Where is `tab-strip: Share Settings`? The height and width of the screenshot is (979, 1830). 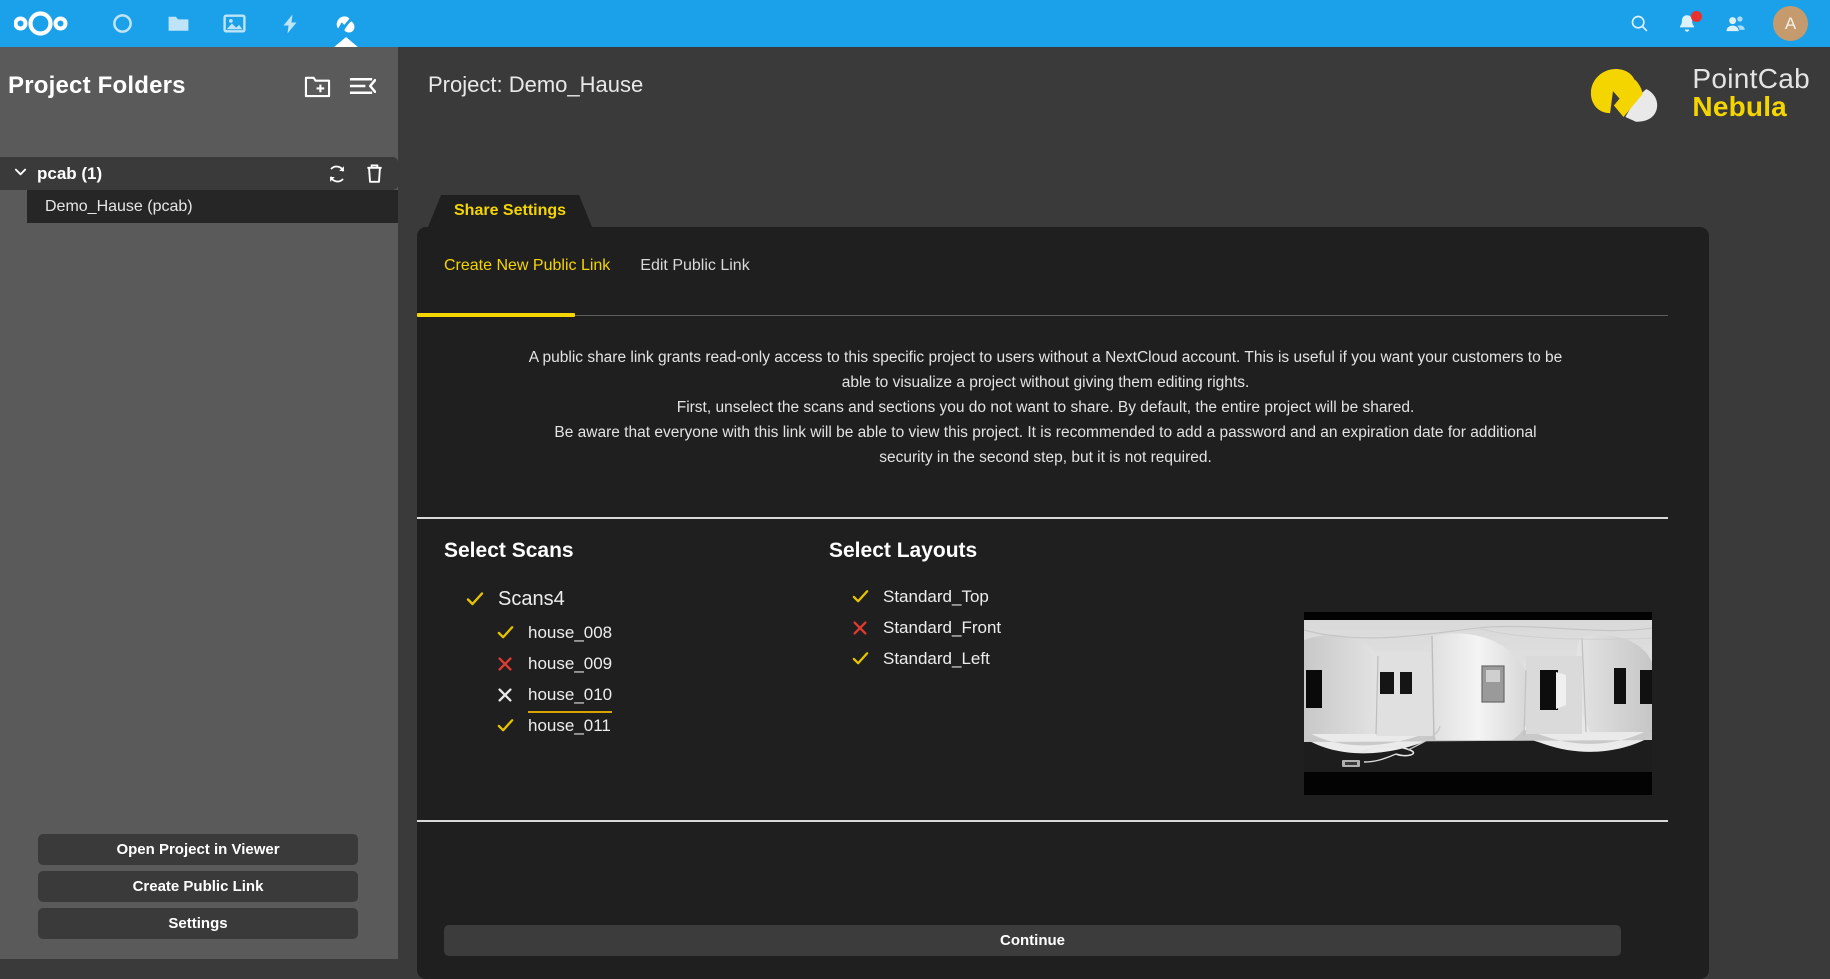
tab-strip: Share Settings is located at coordinates (510, 211).